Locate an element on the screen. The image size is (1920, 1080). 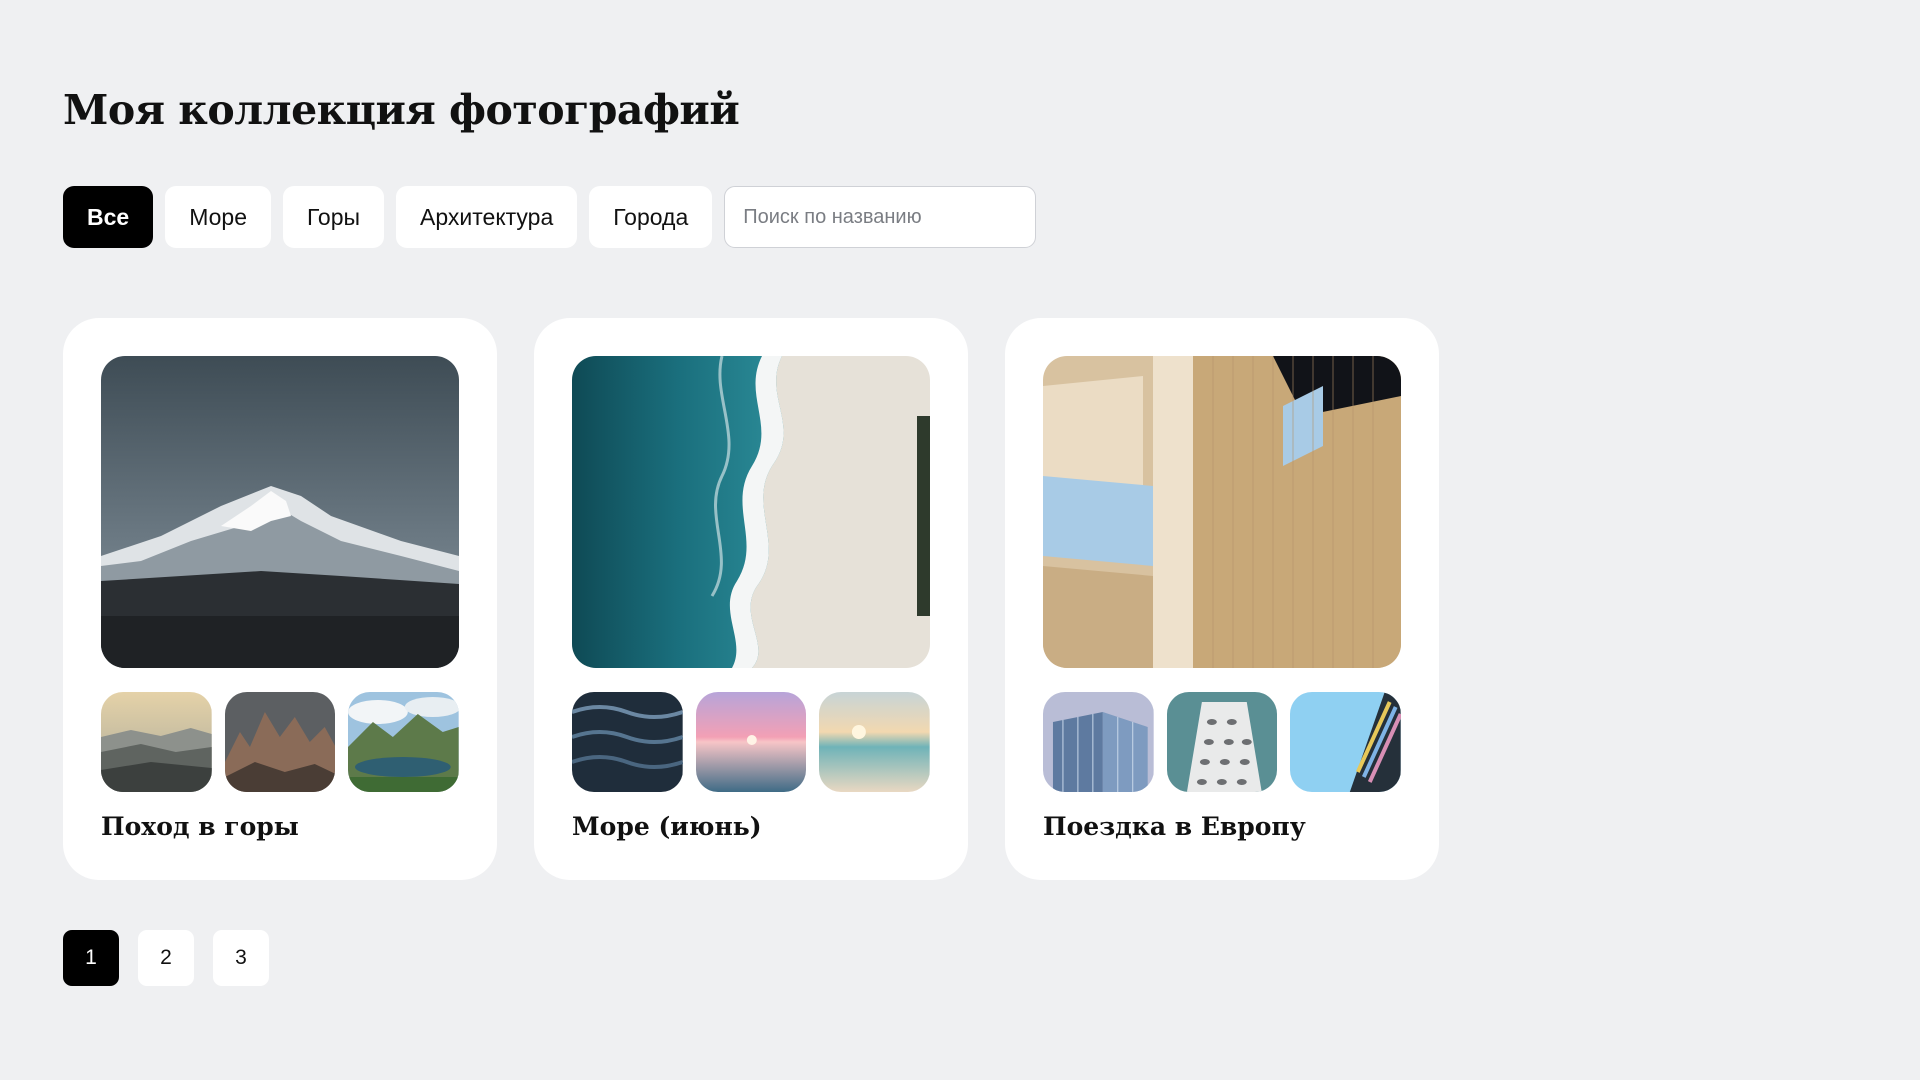
filter-bar: Все Море Горы Архитектура Города is located at coordinates (550, 217).